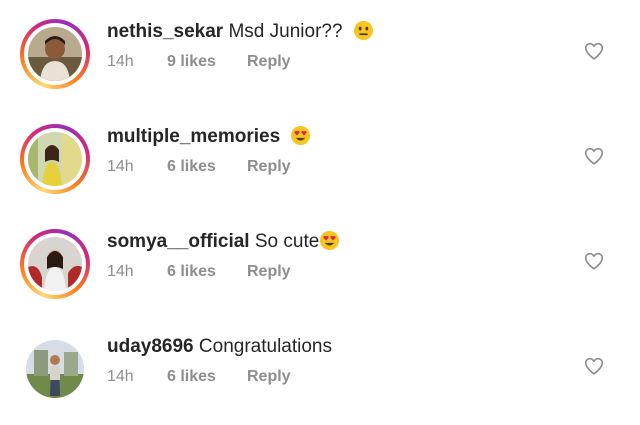 This screenshot has width=640, height=425. I want to click on username: multiple_memories, so click(193, 136).